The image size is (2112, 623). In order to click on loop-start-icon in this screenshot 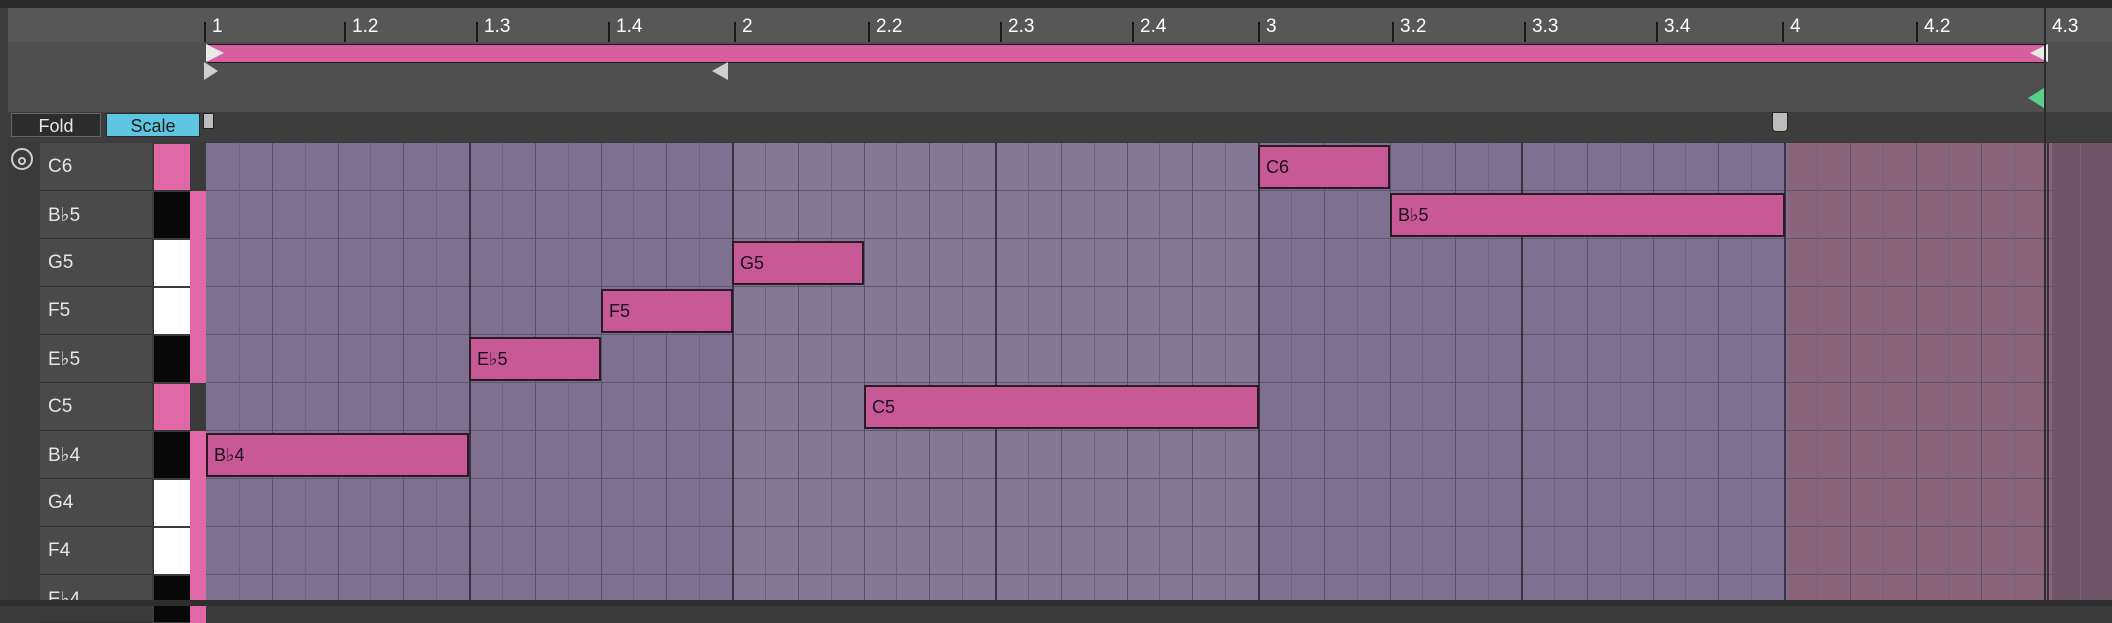, I will do `click(215, 53)`.